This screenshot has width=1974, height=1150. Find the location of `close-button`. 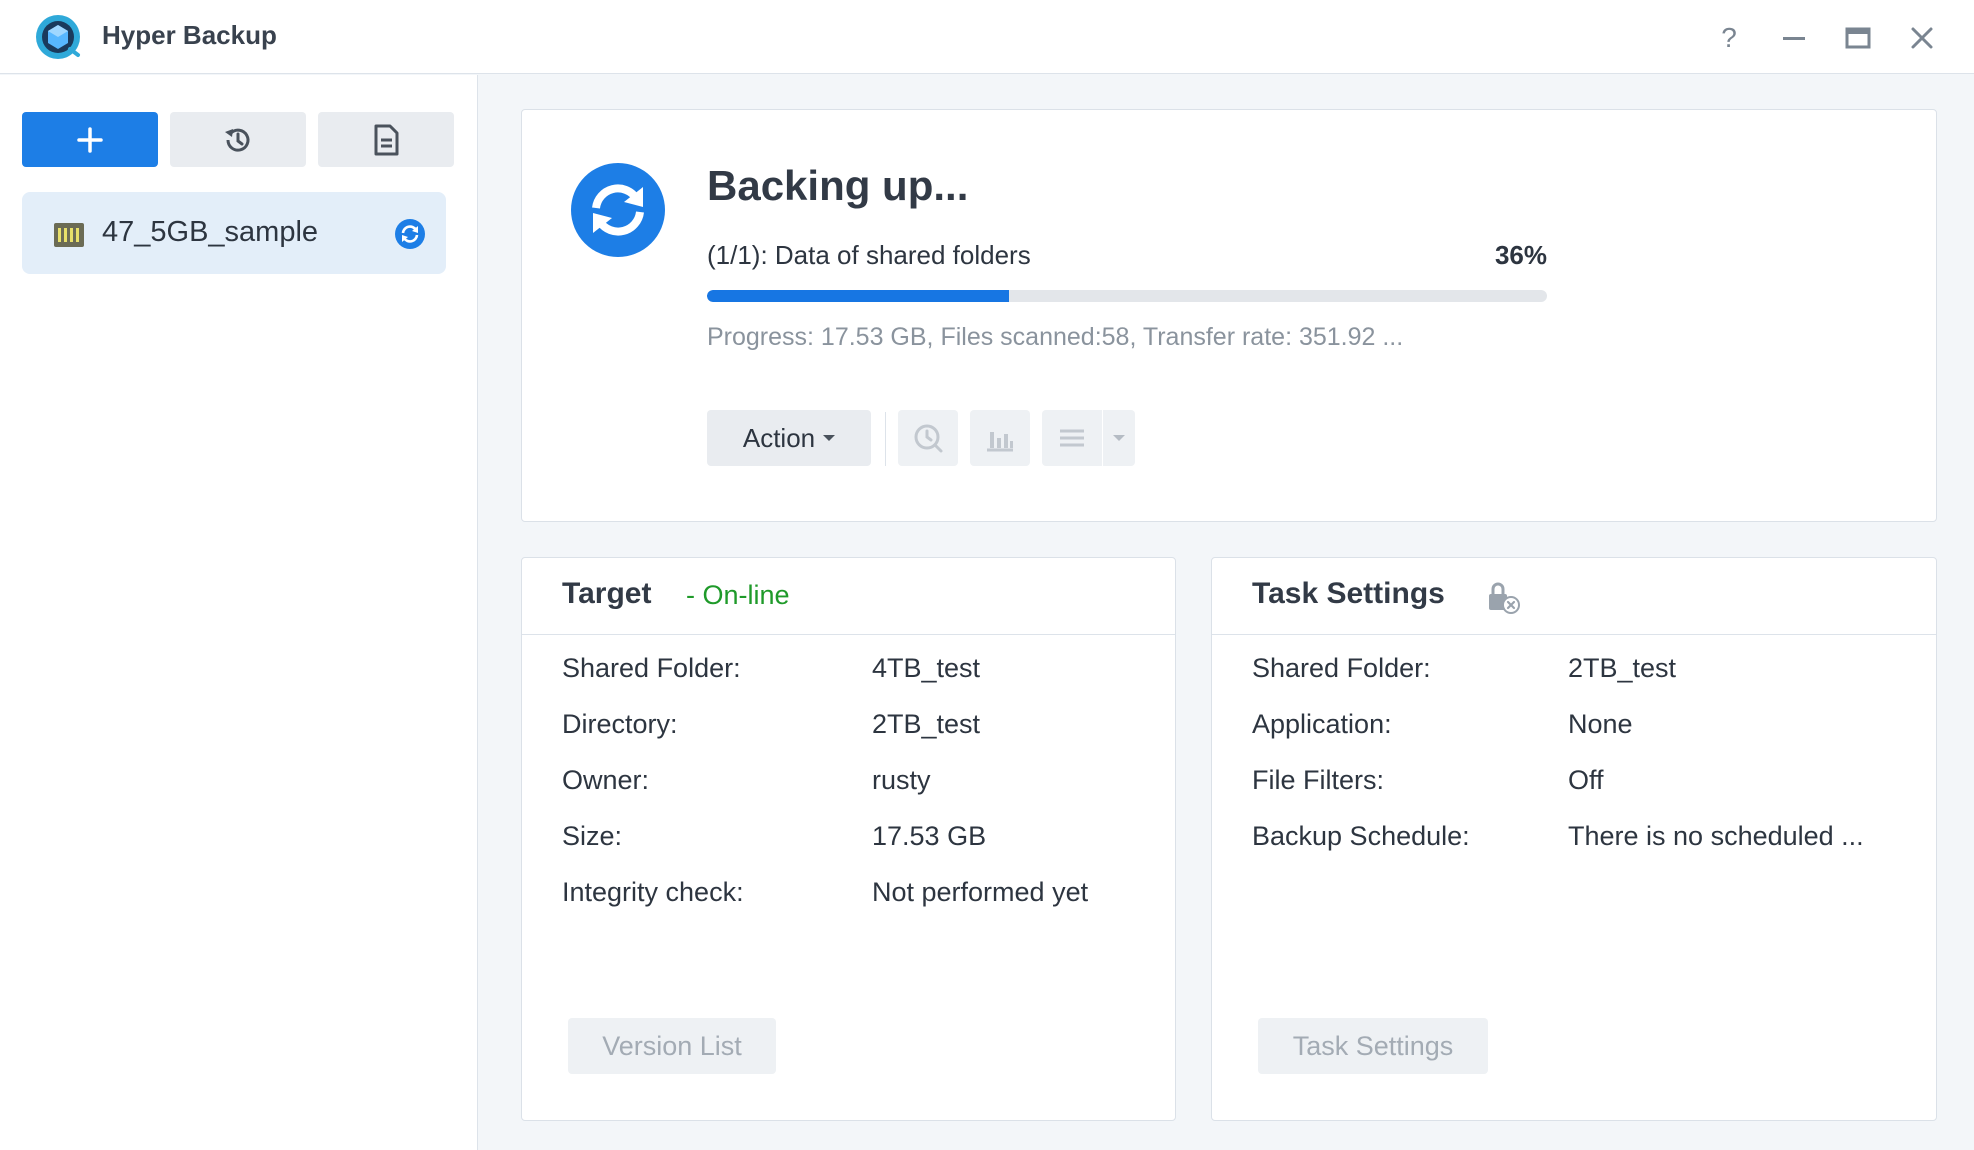

close-button is located at coordinates (1922, 38).